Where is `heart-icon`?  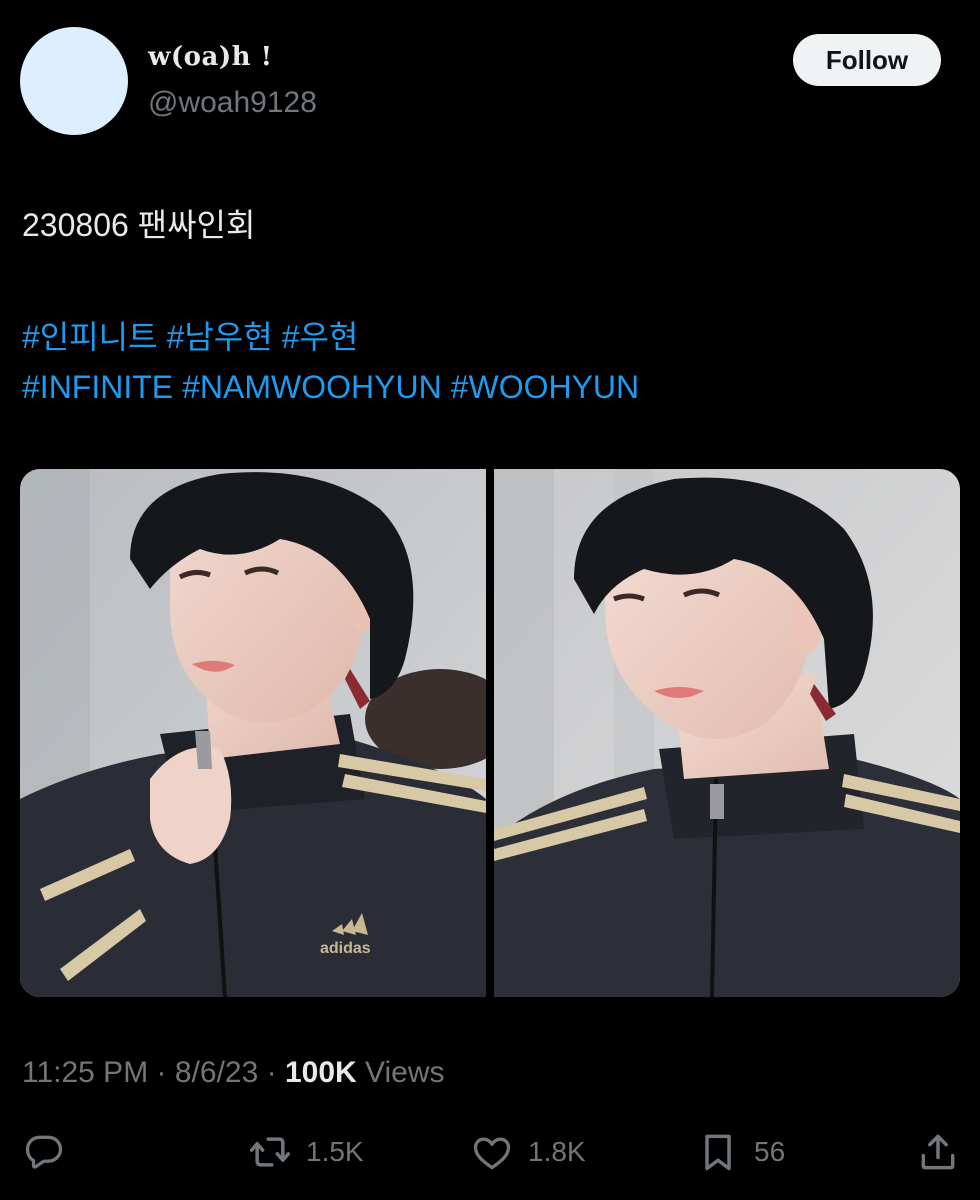
heart-icon is located at coordinates (492, 1153).